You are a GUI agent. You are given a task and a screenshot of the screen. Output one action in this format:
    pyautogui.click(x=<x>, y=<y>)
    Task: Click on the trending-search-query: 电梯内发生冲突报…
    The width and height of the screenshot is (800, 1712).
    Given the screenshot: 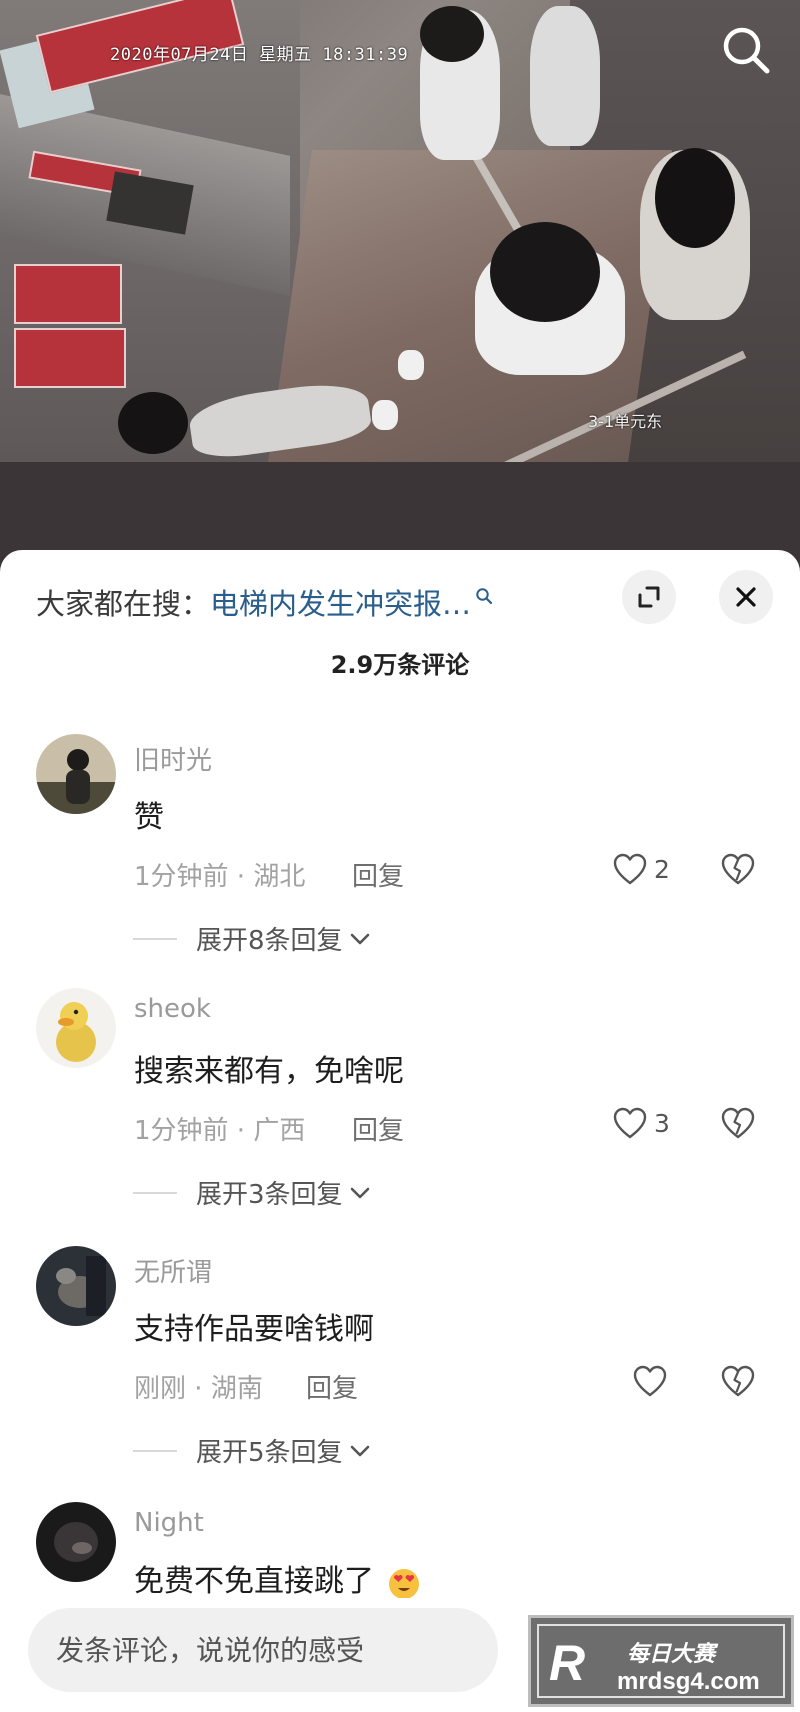 What is the action you would take?
    pyautogui.click(x=340, y=602)
    